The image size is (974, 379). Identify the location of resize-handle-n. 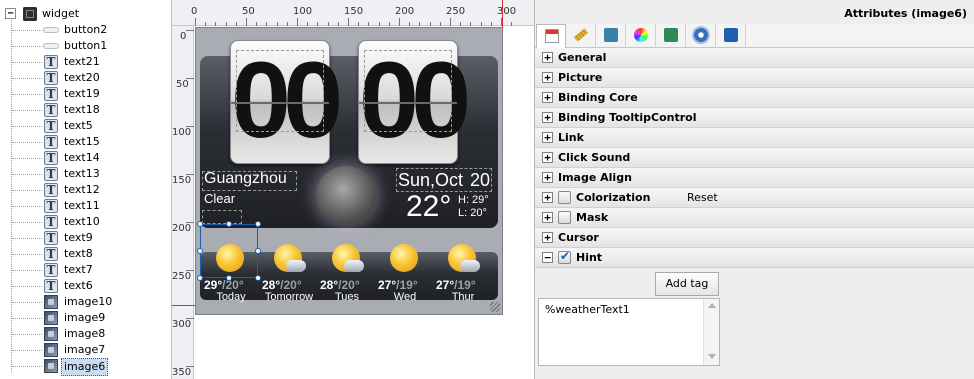
(229, 224).